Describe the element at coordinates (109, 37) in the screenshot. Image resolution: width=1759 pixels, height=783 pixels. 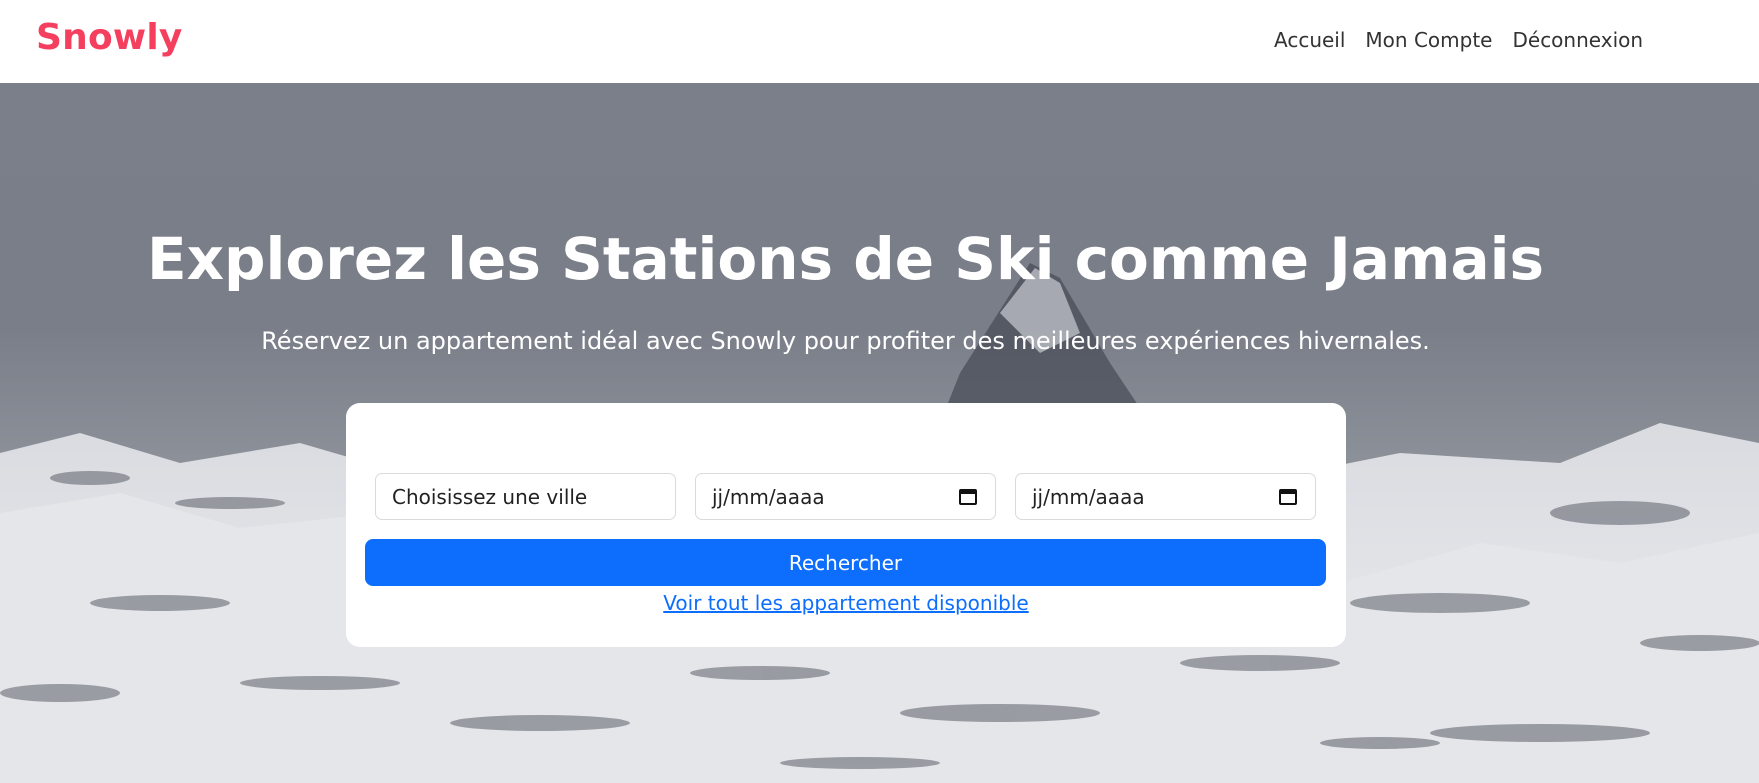
I see `brand-logo: Snowly` at that location.